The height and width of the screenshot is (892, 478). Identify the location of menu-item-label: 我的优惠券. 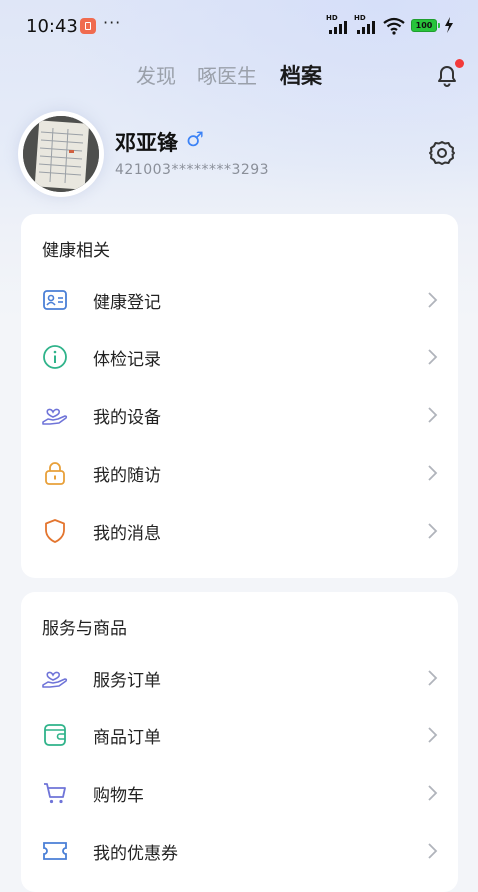
(135, 854).